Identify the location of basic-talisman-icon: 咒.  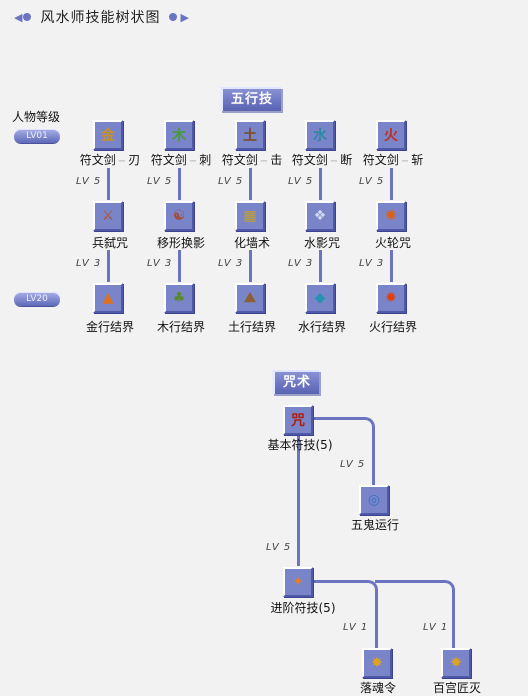
(298, 421).